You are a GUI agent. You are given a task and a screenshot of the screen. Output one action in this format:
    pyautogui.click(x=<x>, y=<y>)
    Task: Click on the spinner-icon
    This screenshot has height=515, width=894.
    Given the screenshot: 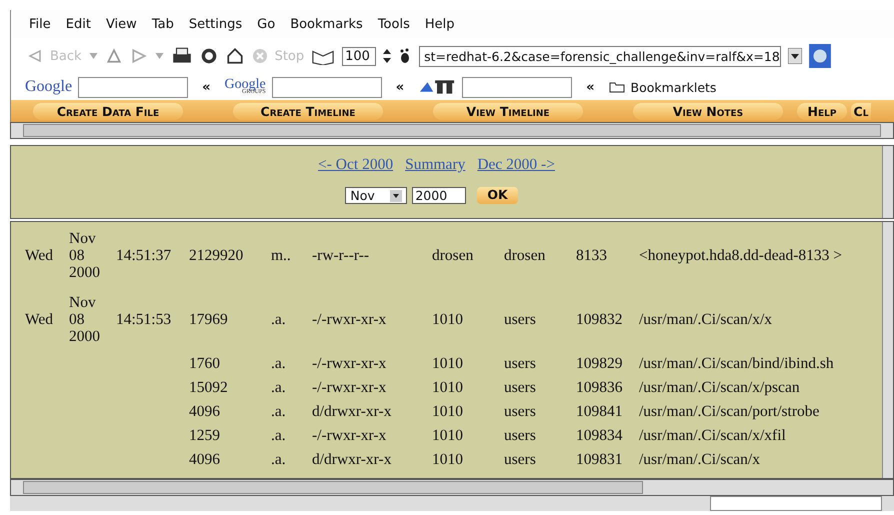 What is the action you would take?
    pyautogui.click(x=387, y=56)
    